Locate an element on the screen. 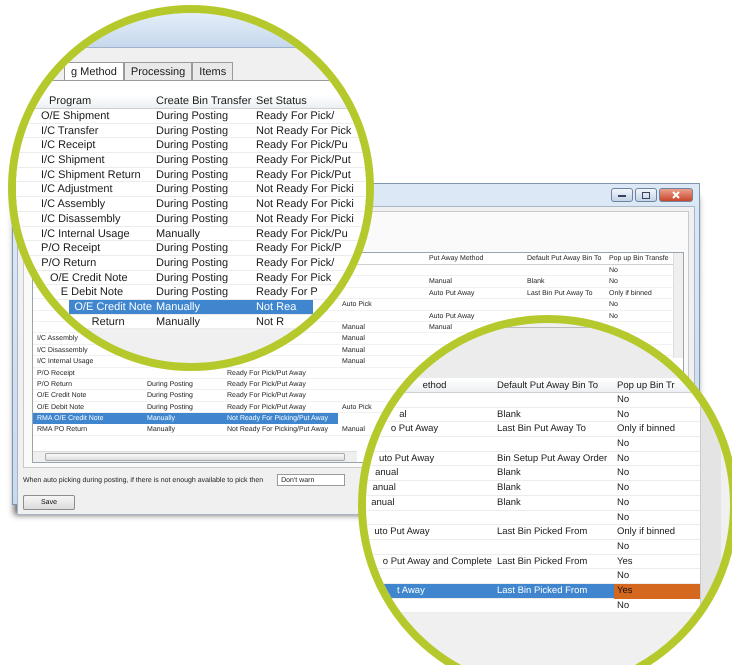 Image resolution: width=732 pixels, height=665 pixels. maximize-icon is located at coordinates (646, 195).